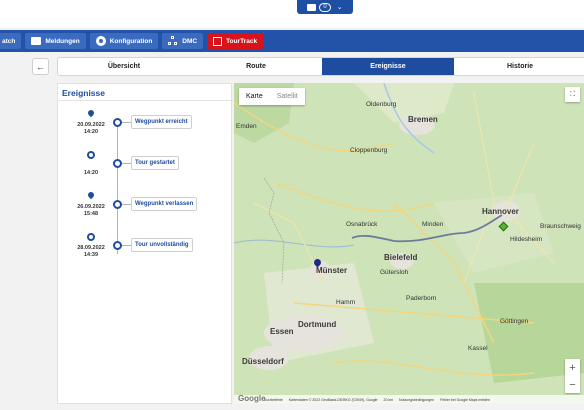 The image size is (584, 410). What do you see at coordinates (83, 93) in the screenshot?
I see `events-title: Ereignisse` at bounding box center [83, 93].